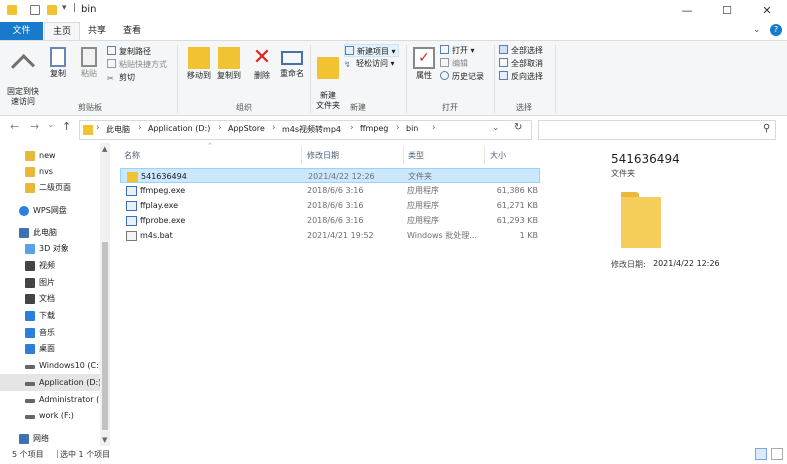 This screenshot has height=464, width=787. I want to click on breadcrumb-bin: bin, so click(412, 128).